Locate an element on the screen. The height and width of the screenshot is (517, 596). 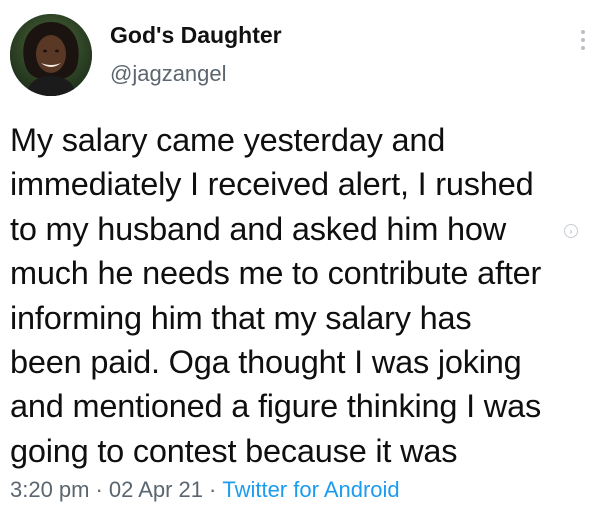
avatar is located at coordinates (51, 55).